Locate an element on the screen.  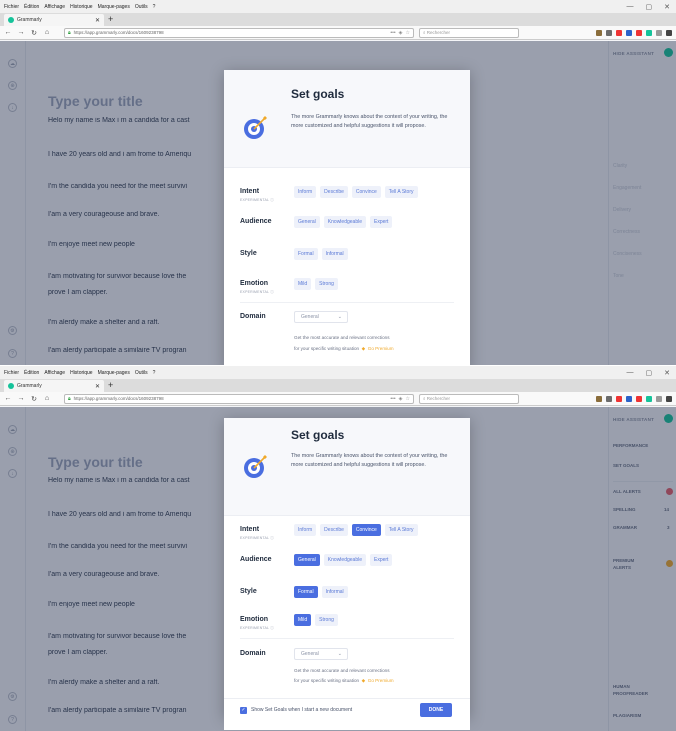
emotion-option: Mild is located at coordinates (303, 284).